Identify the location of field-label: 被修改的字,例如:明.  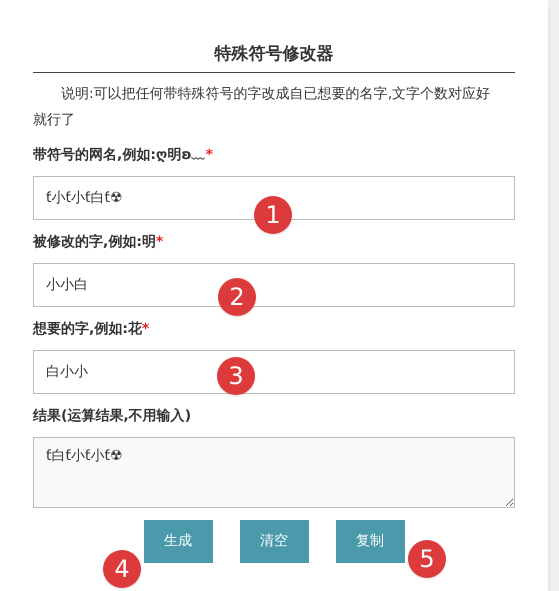
(94, 242).